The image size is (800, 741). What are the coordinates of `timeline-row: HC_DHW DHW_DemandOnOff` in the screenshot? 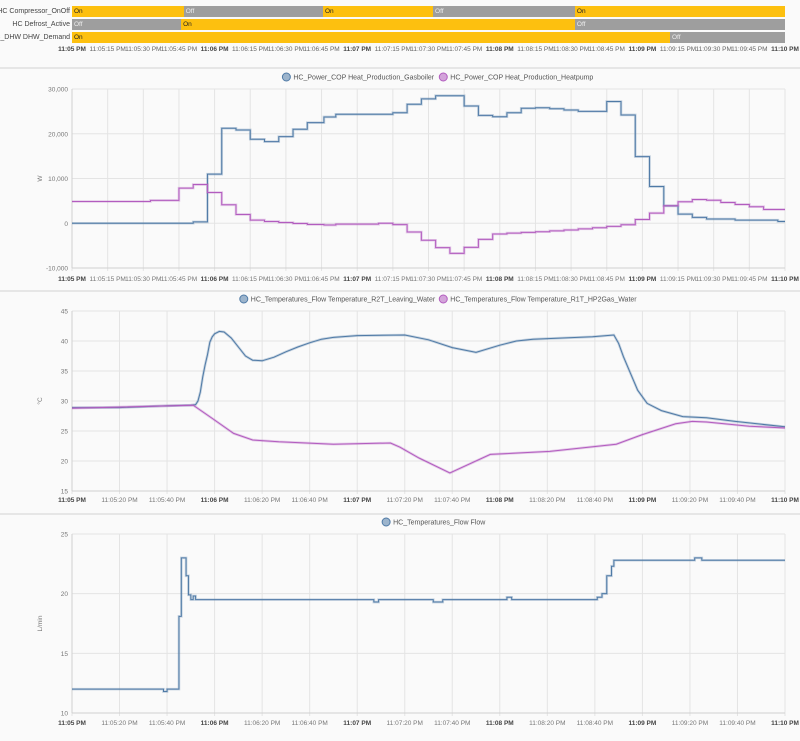 It's located at (400, 37).